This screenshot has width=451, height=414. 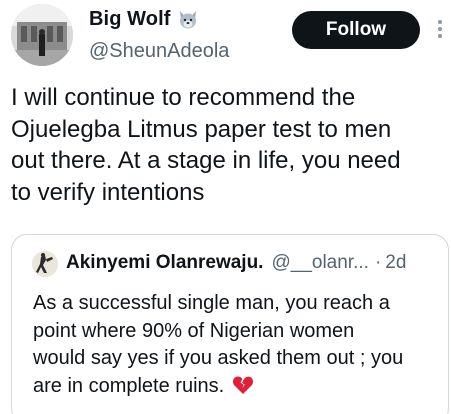 I want to click on wolf-emoji-icon, so click(x=188, y=20).